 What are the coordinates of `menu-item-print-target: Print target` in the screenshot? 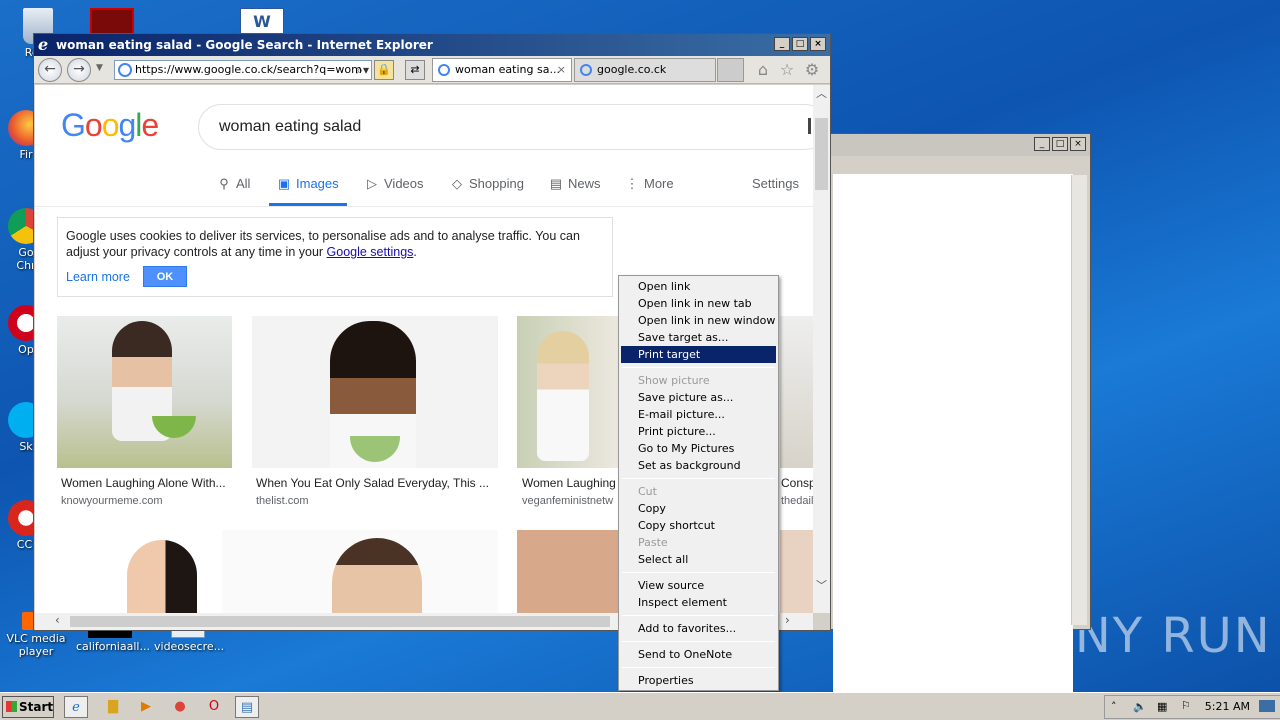 It's located at (698, 354).